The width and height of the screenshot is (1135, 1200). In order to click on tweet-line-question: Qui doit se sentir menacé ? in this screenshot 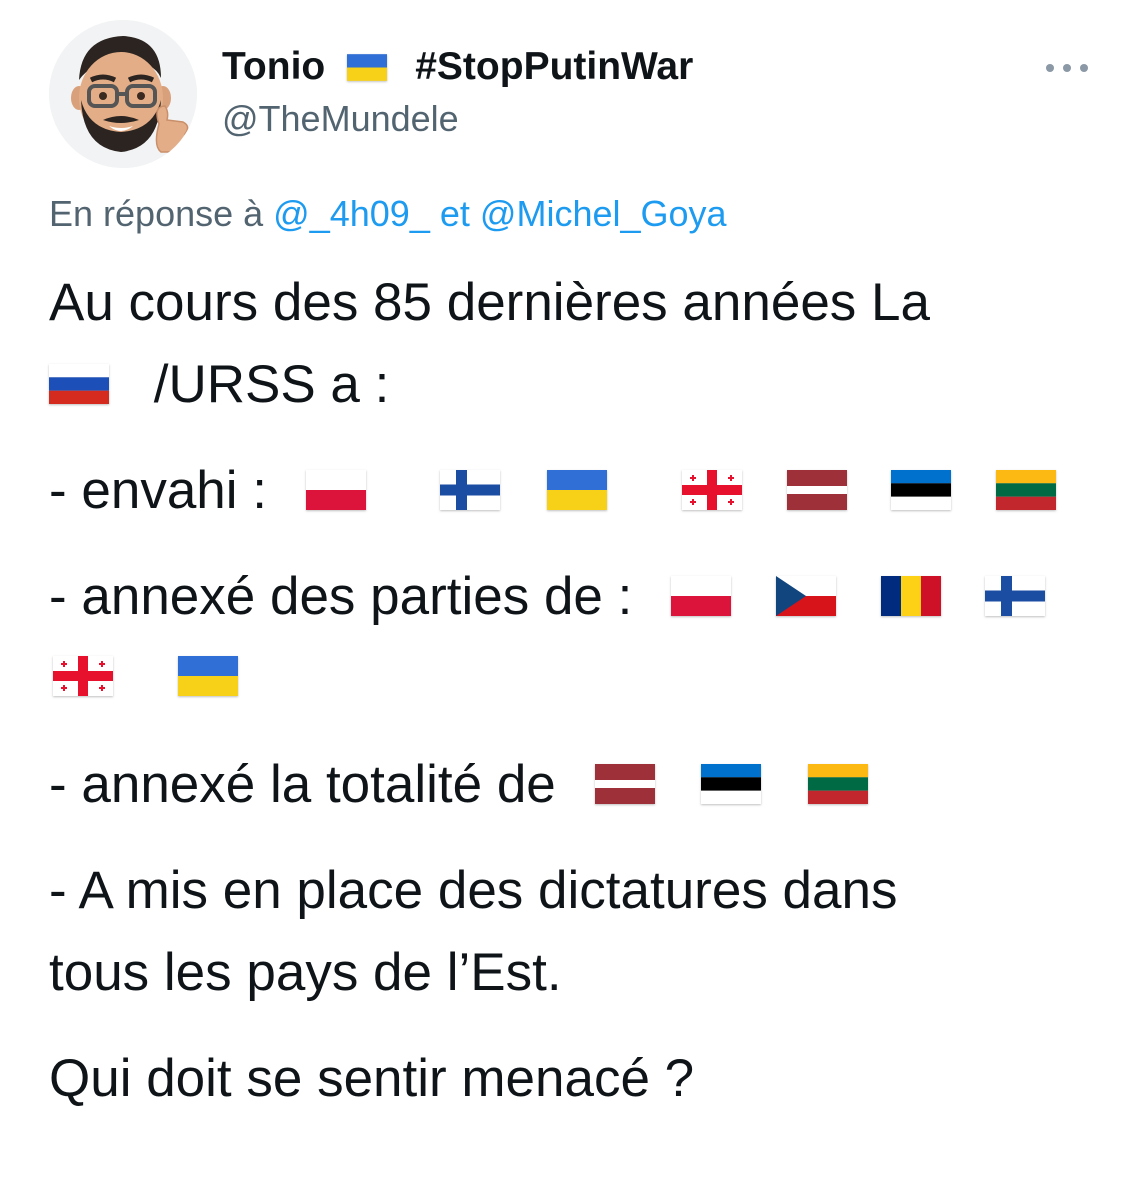, I will do `click(372, 1078)`.